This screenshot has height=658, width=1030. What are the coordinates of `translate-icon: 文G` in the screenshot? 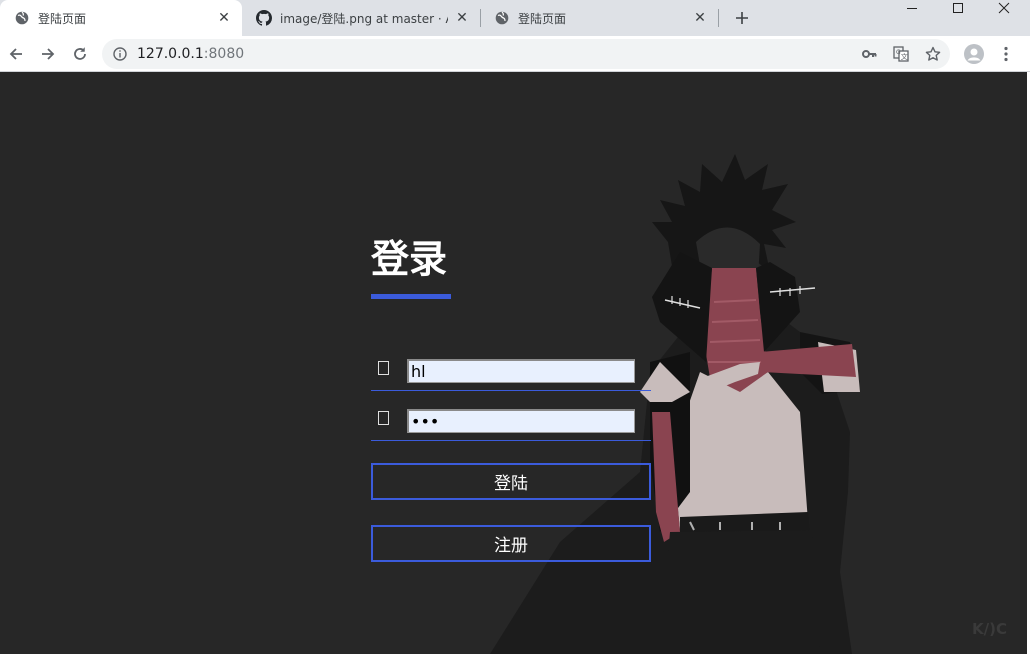 It's located at (901, 54).